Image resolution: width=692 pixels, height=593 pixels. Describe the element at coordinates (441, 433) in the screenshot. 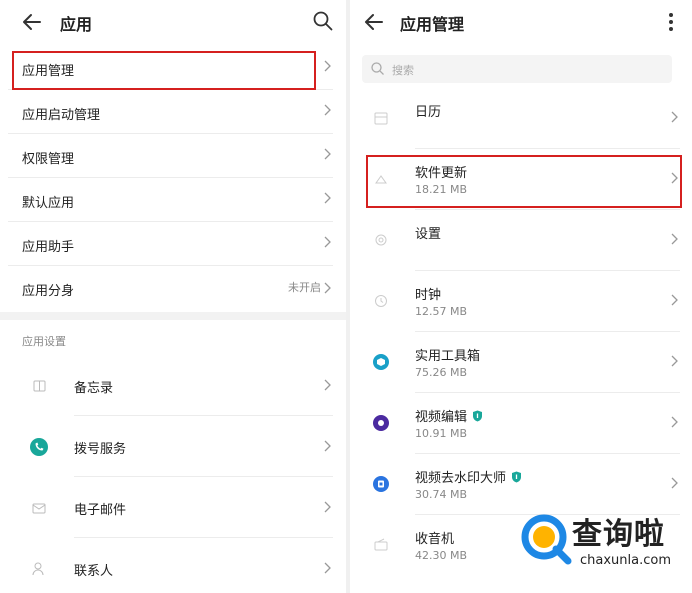

I see `app-size: 10.91 MB` at that location.